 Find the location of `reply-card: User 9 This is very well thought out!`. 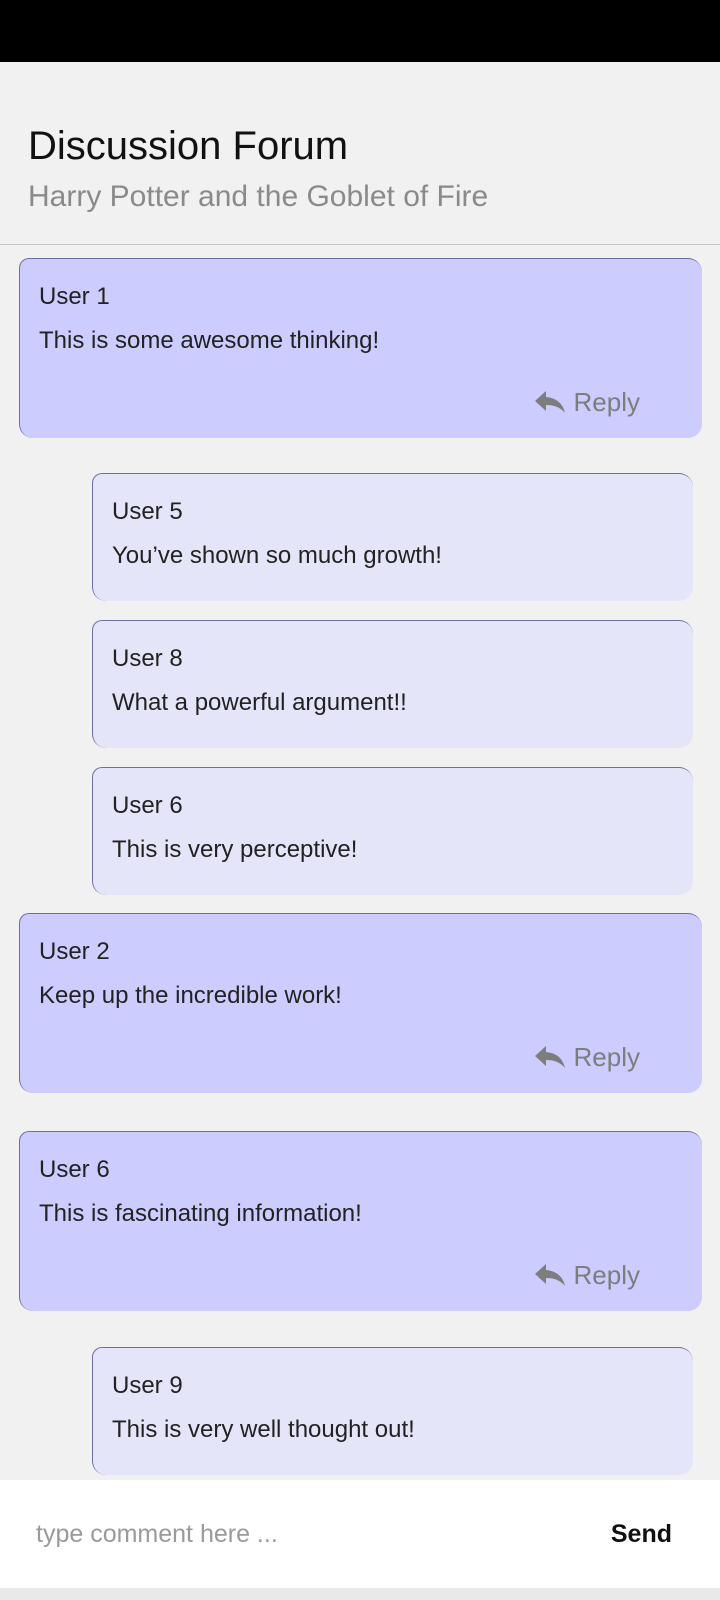

reply-card: User 9 This is very well thought out! is located at coordinates (392, 1411).